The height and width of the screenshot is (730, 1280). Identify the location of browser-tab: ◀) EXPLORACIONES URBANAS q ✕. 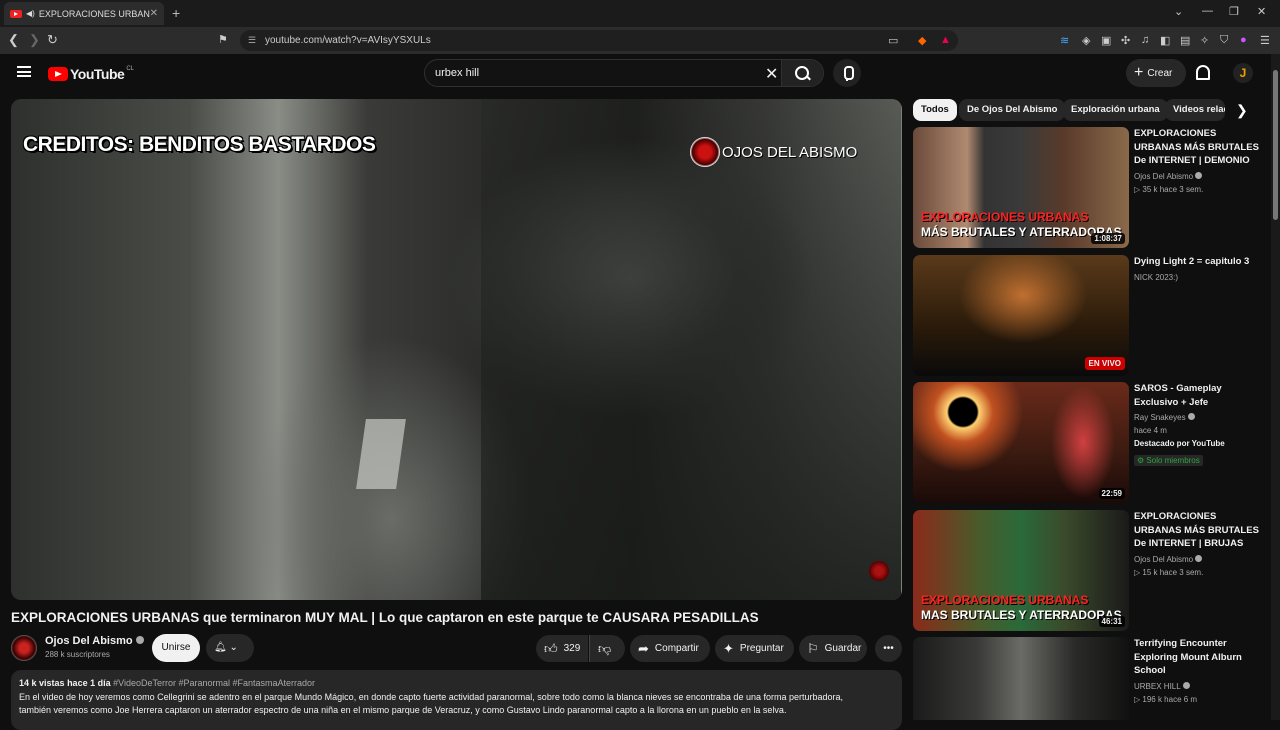
(84, 13).